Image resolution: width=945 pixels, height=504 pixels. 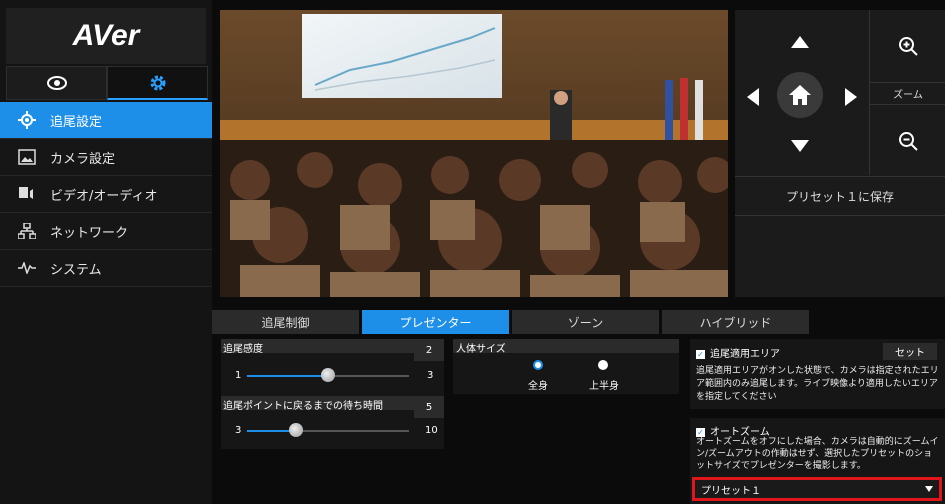 I want to click on sensitivity-slider-handle, so click(x=328, y=375).